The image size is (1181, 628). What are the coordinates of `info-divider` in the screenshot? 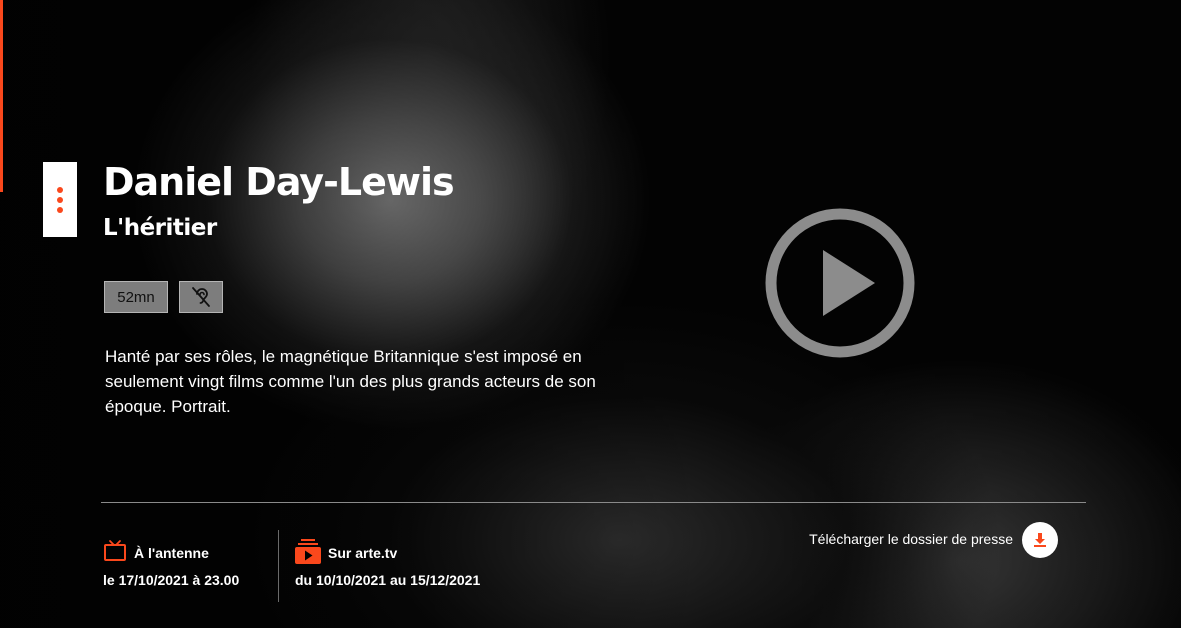 It's located at (593, 502).